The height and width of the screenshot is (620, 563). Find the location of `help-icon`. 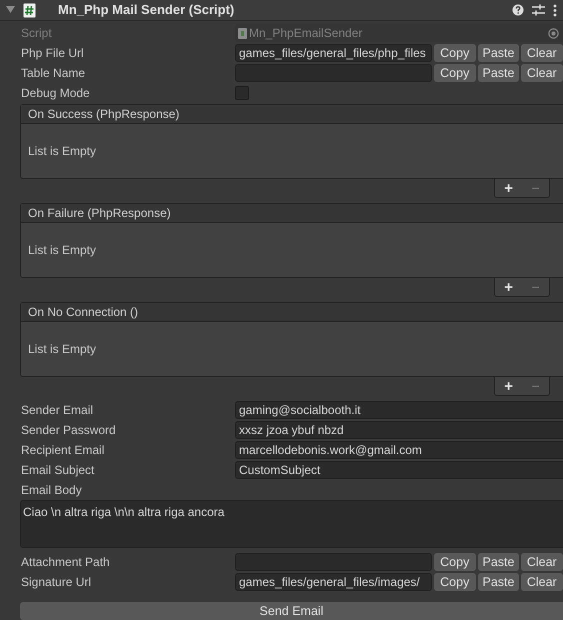

help-icon is located at coordinates (518, 10).